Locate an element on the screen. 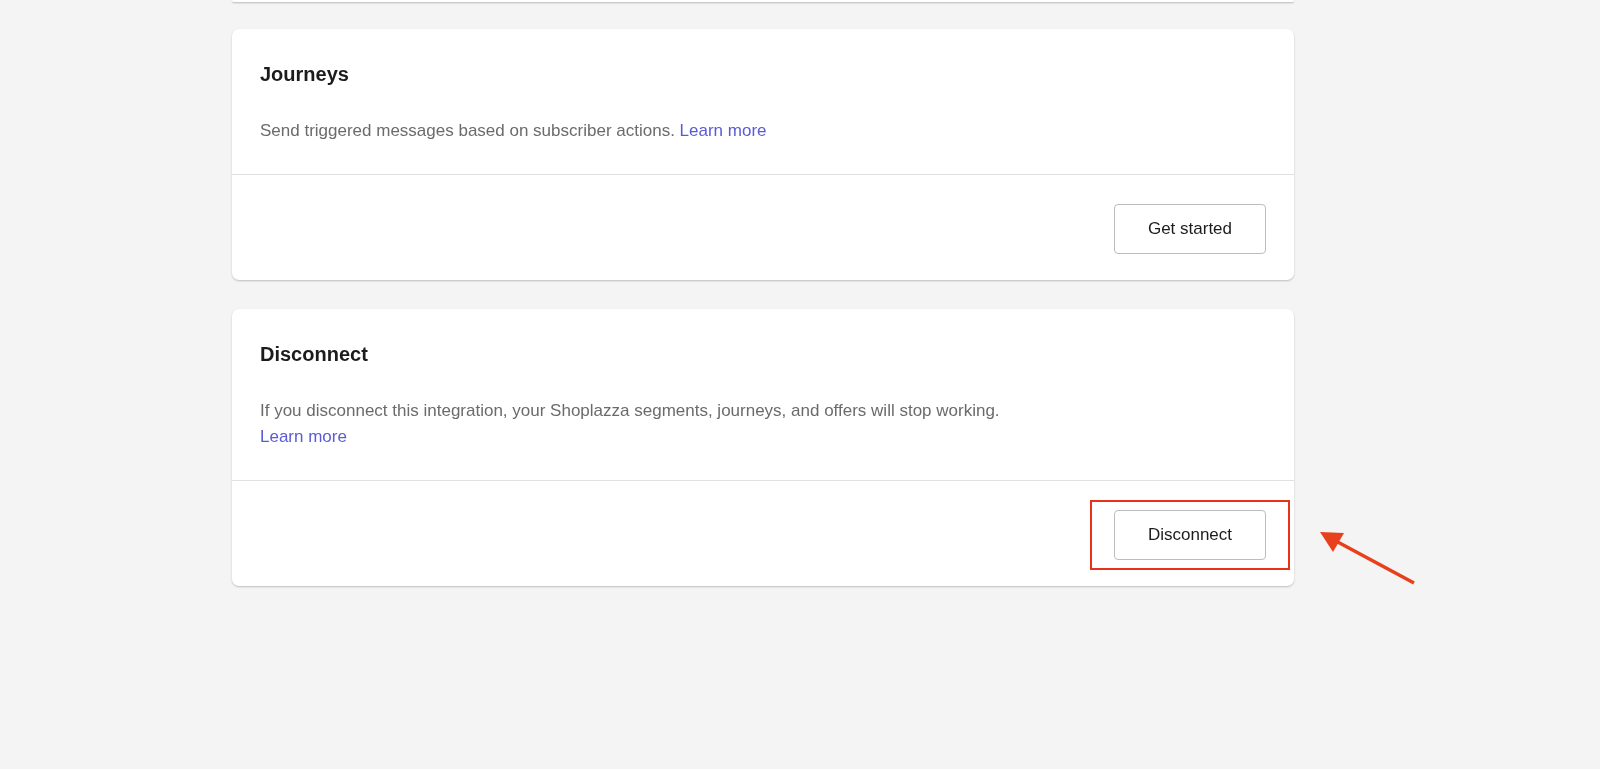 Image resolution: width=1600 pixels, height=769 pixels. card-description: Send triggered messages based on subscriber actions. Learn more is located at coordinates (514, 131).